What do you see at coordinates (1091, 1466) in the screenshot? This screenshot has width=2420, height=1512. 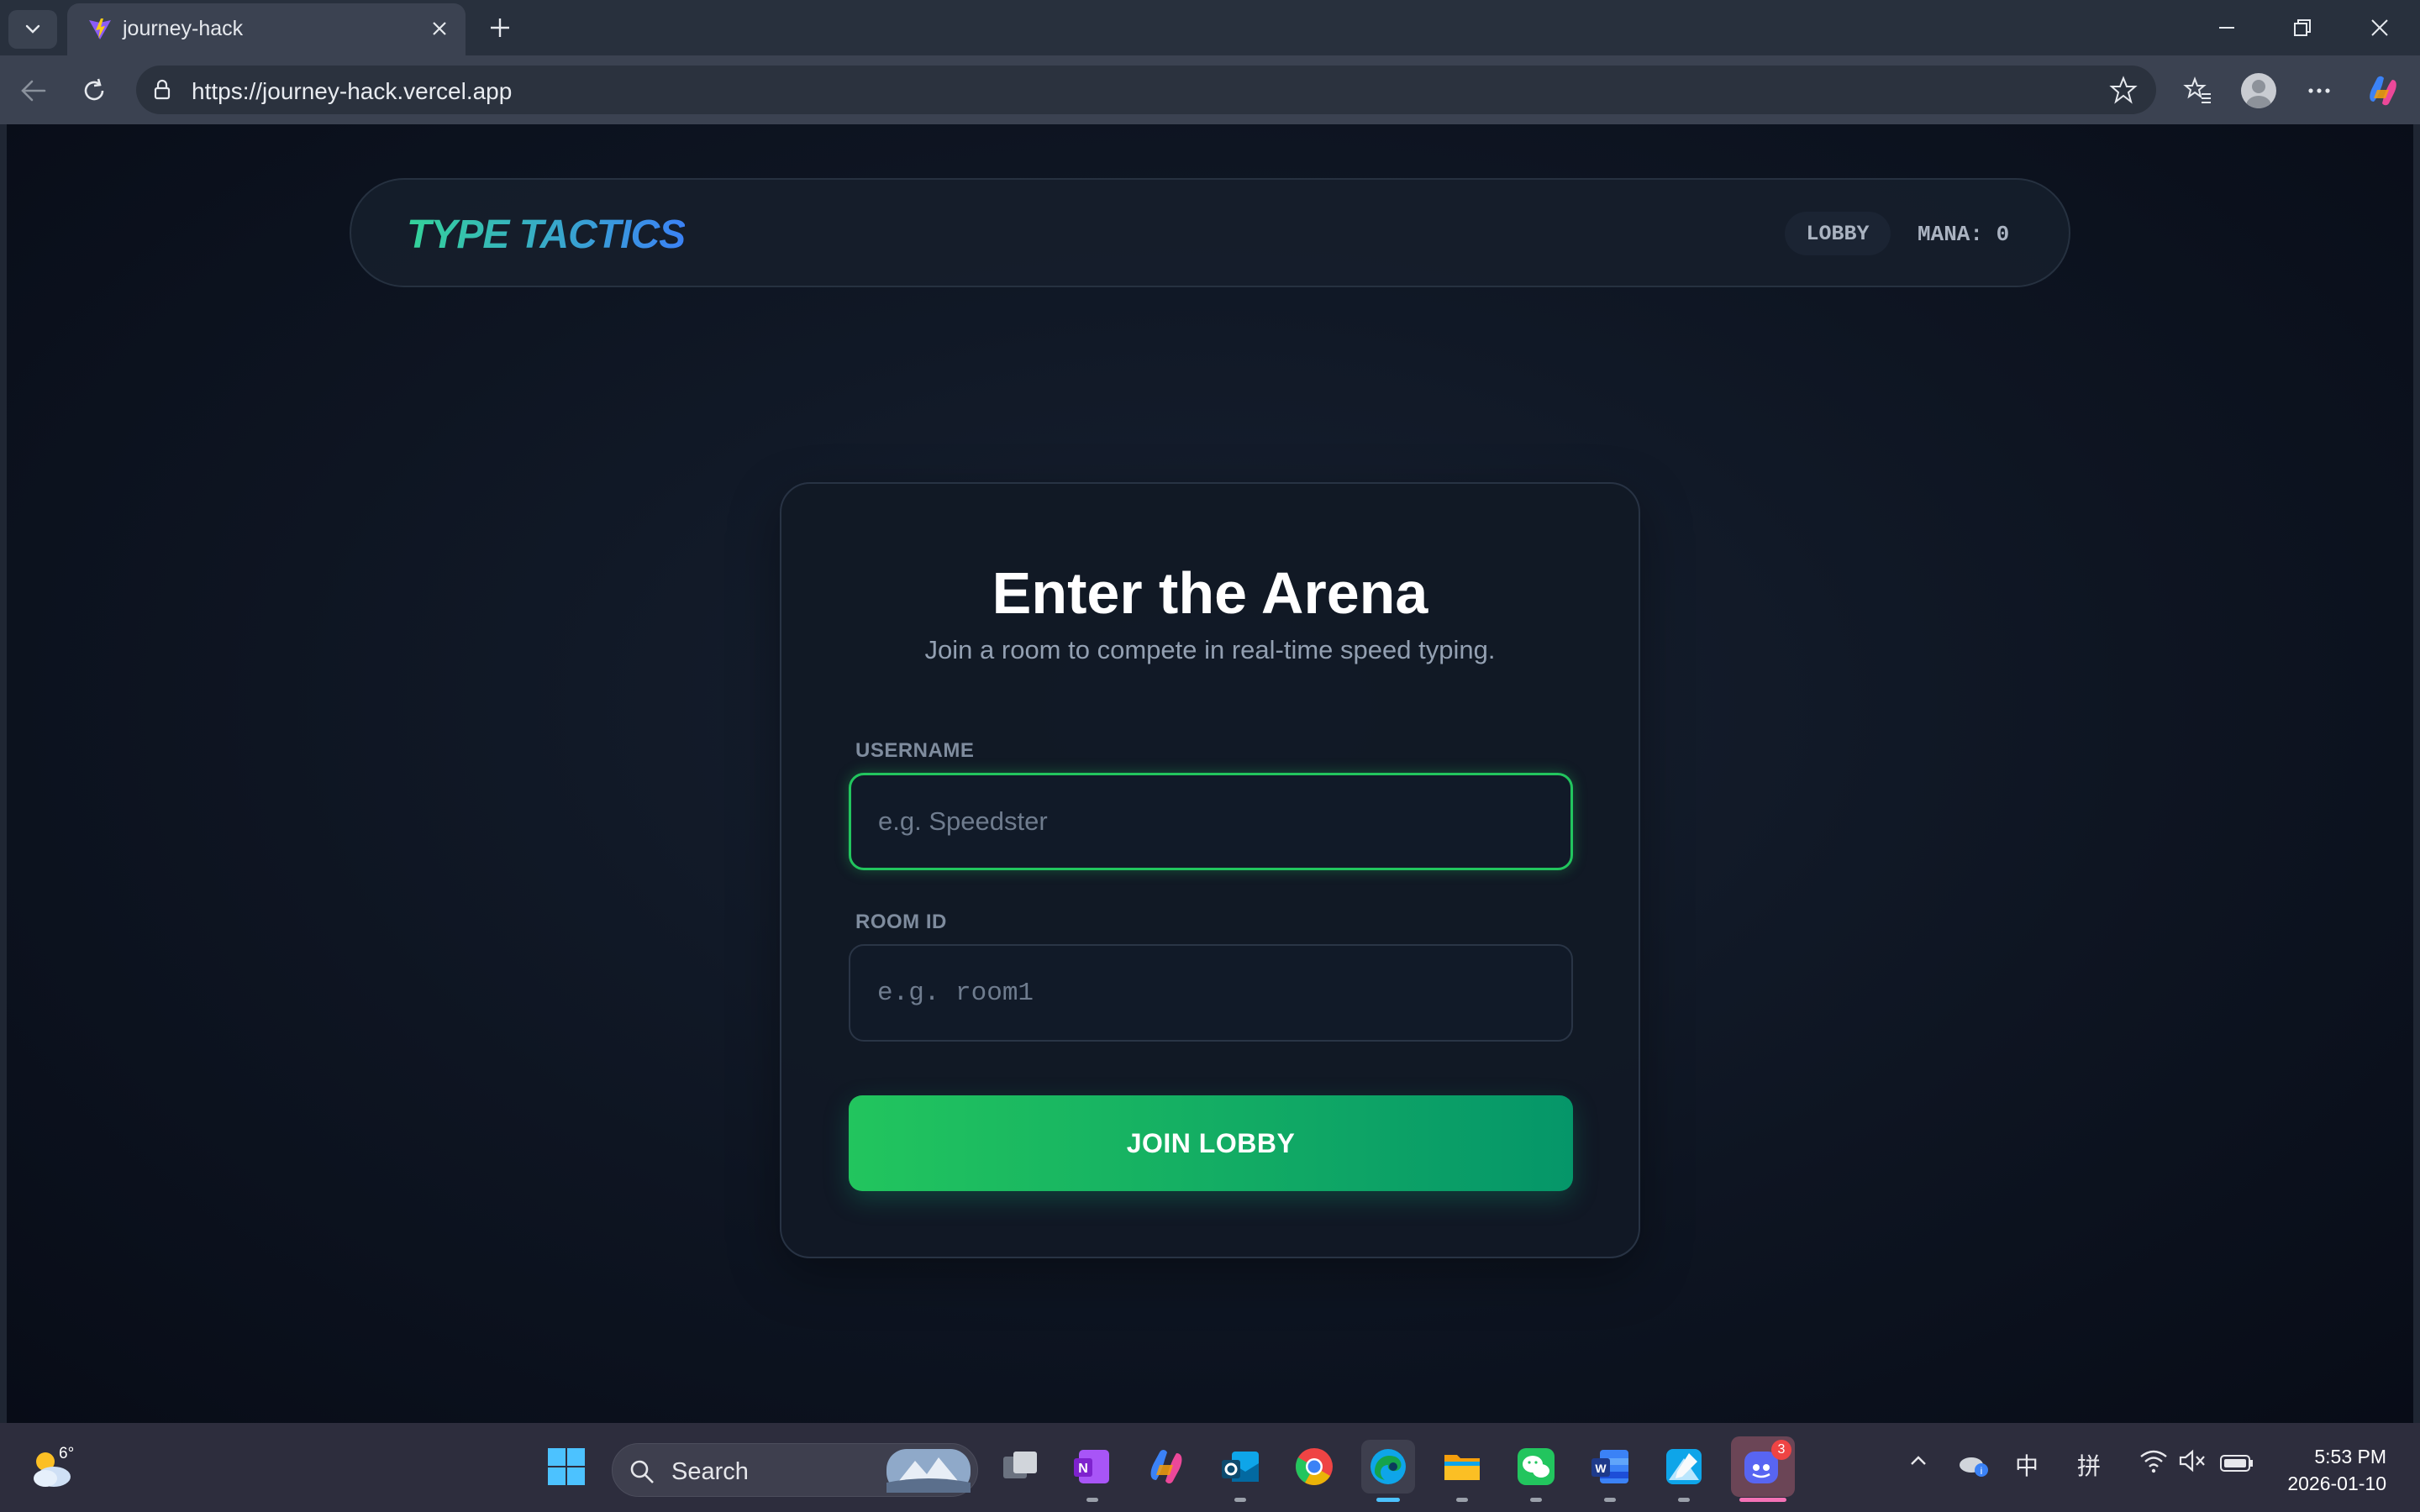 I see `onenote-icon: N` at bounding box center [1091, 1466].